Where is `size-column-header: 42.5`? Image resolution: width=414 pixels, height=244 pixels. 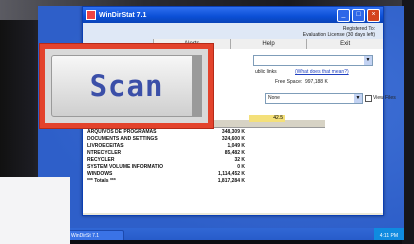
size-column-header: 42.5 is located at coordinates (267, 118).